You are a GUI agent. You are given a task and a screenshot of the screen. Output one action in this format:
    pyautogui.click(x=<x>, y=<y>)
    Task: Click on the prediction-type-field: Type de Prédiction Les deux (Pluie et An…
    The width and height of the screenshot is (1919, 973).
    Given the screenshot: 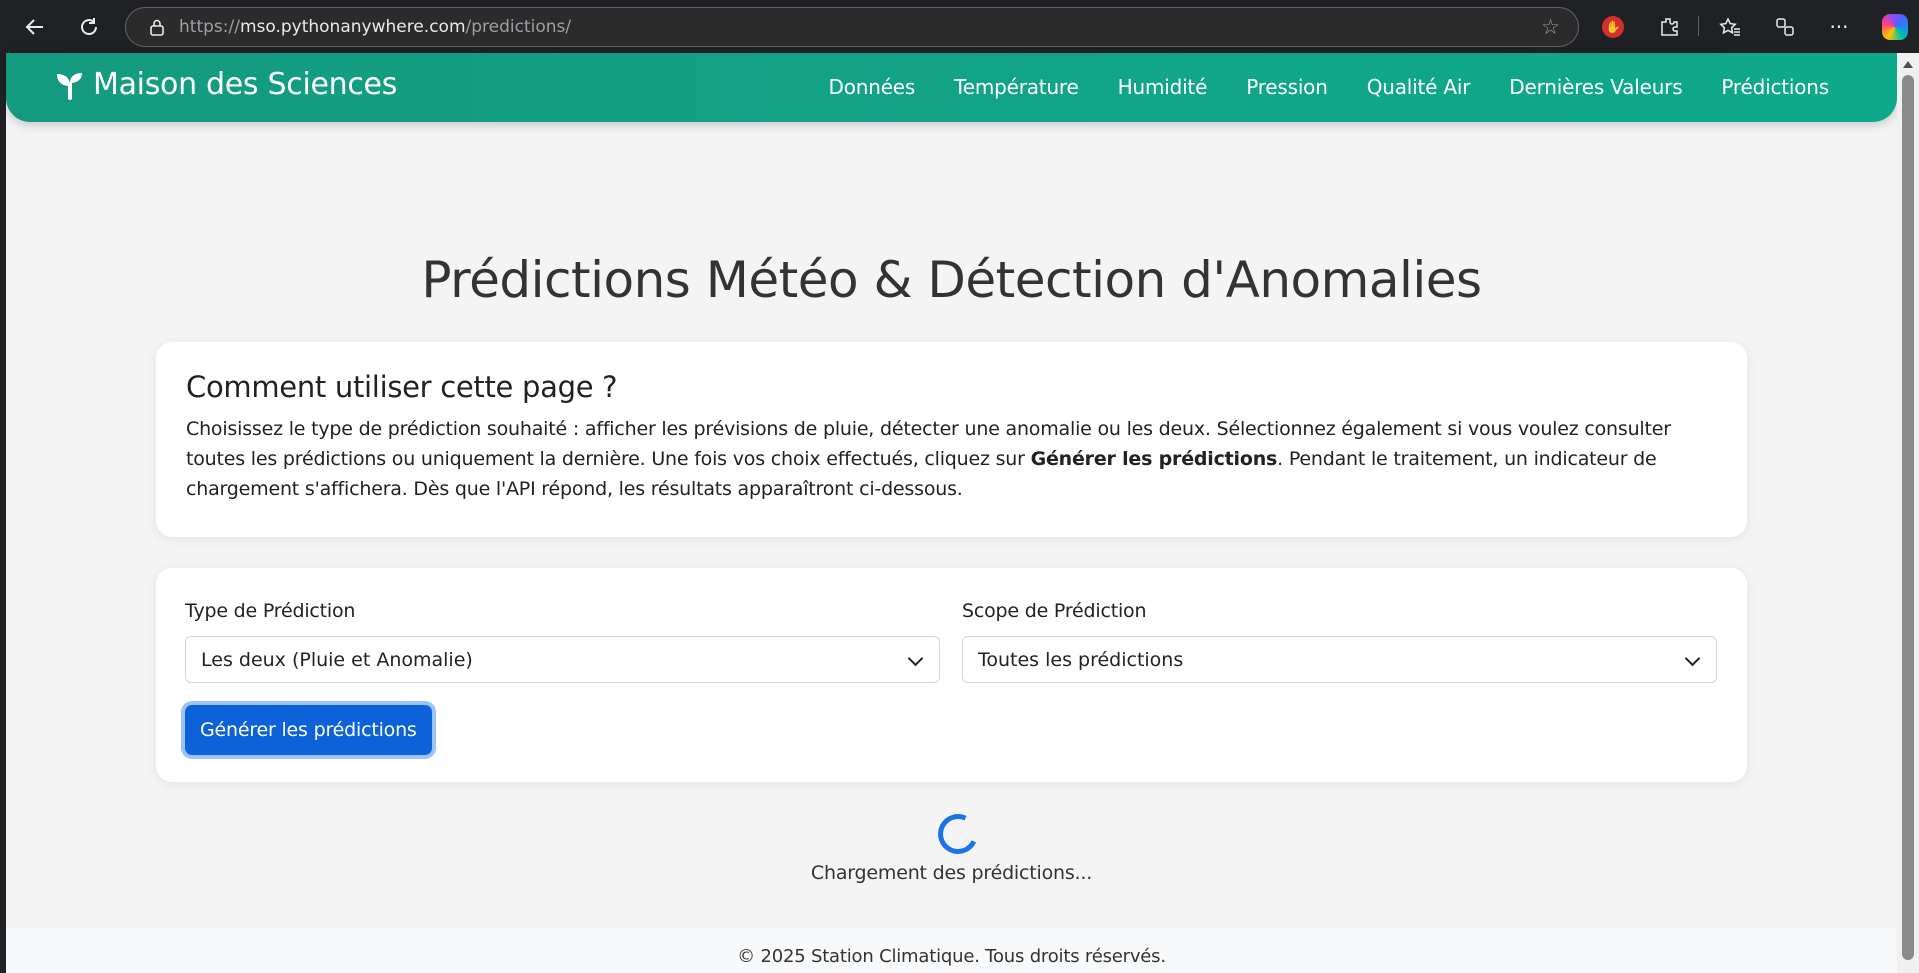 What is the action you would take?
    pyautogui.click(x=562, y=641)
    